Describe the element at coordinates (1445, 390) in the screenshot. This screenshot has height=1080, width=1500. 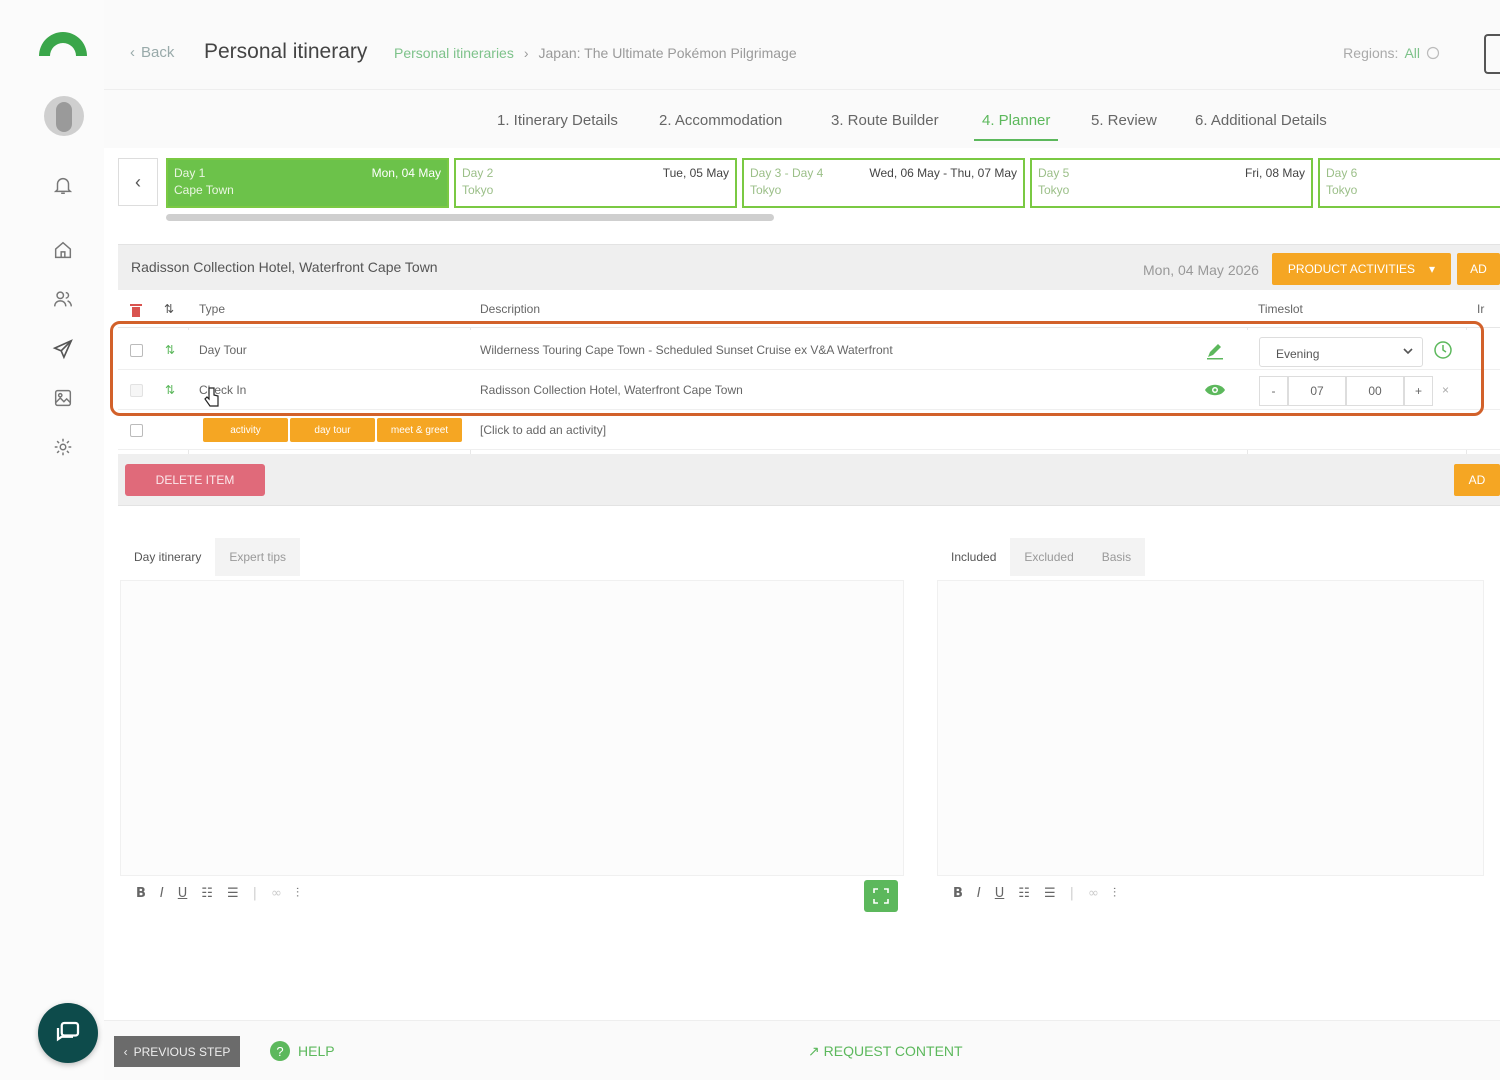
I see `clear-time-icon: ×` at that location.